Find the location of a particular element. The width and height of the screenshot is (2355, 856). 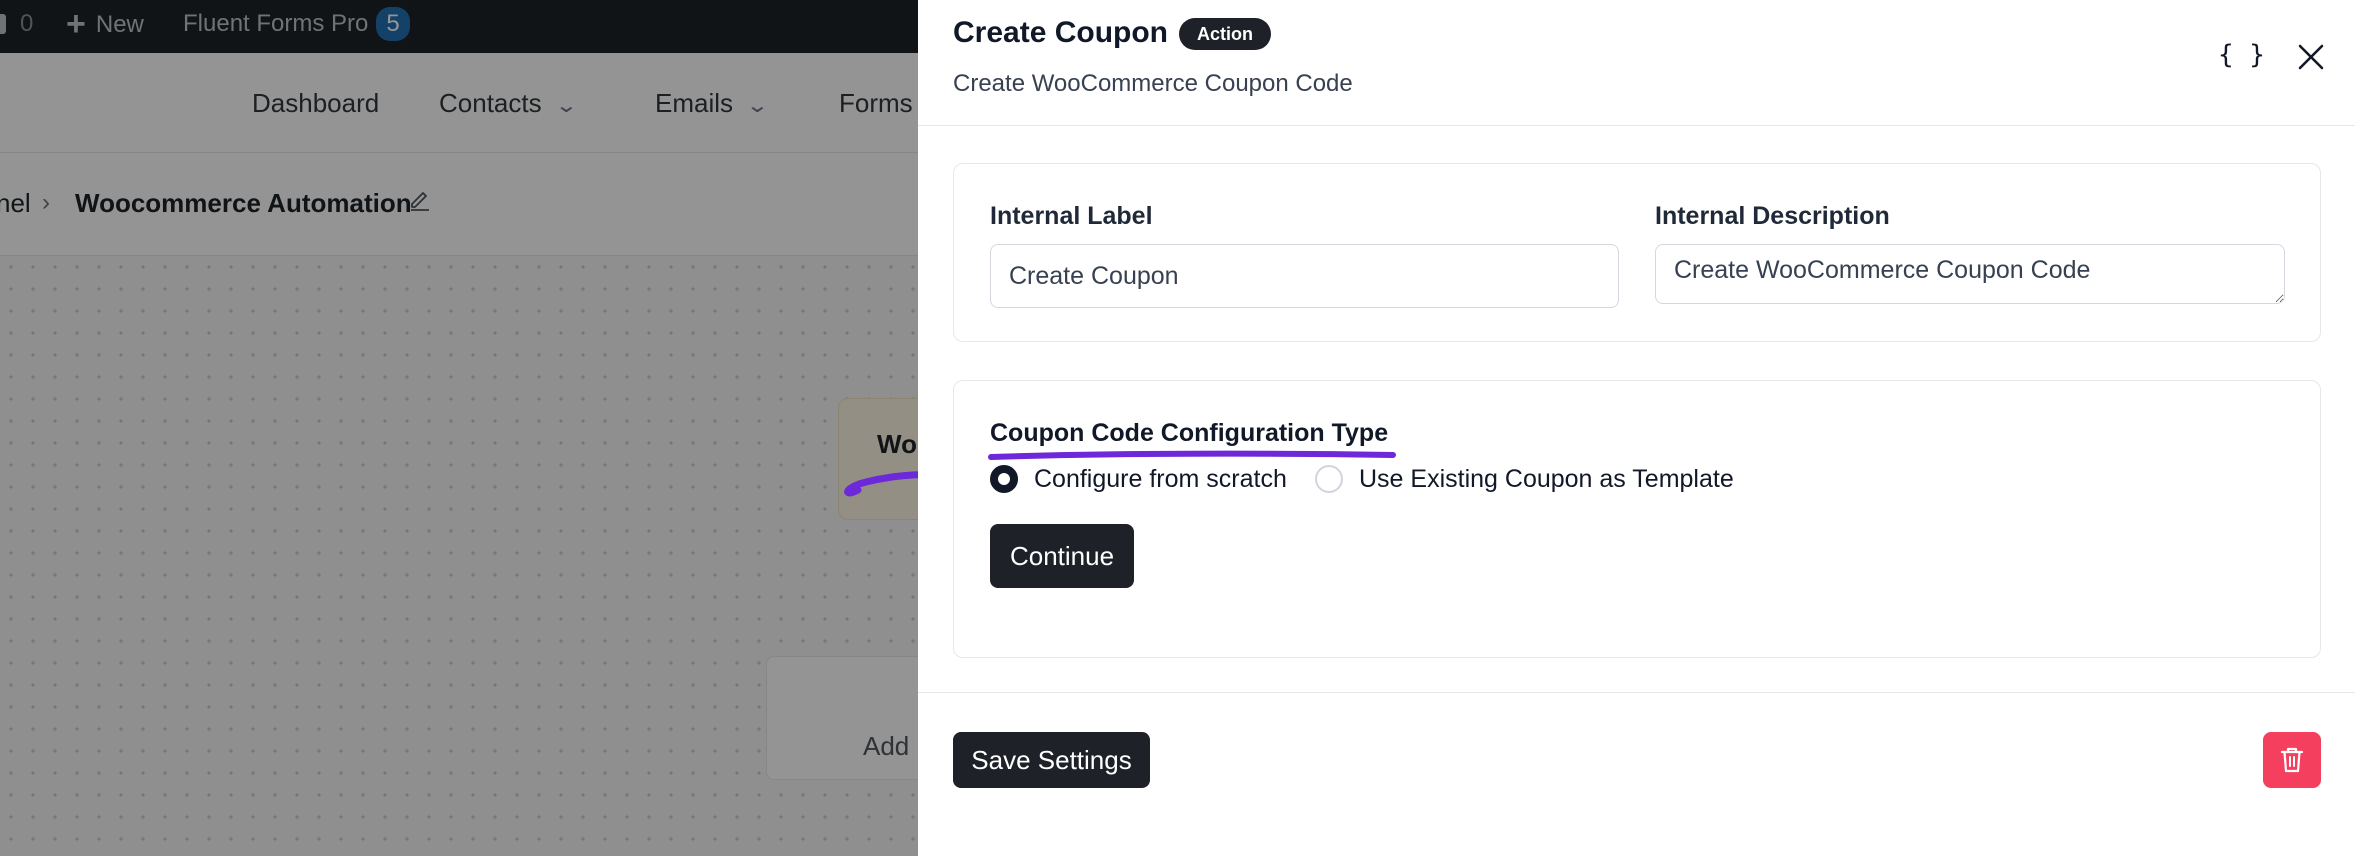

config-type-label: Coupon Code Configuration Type is located at coordinates (1189, 433).